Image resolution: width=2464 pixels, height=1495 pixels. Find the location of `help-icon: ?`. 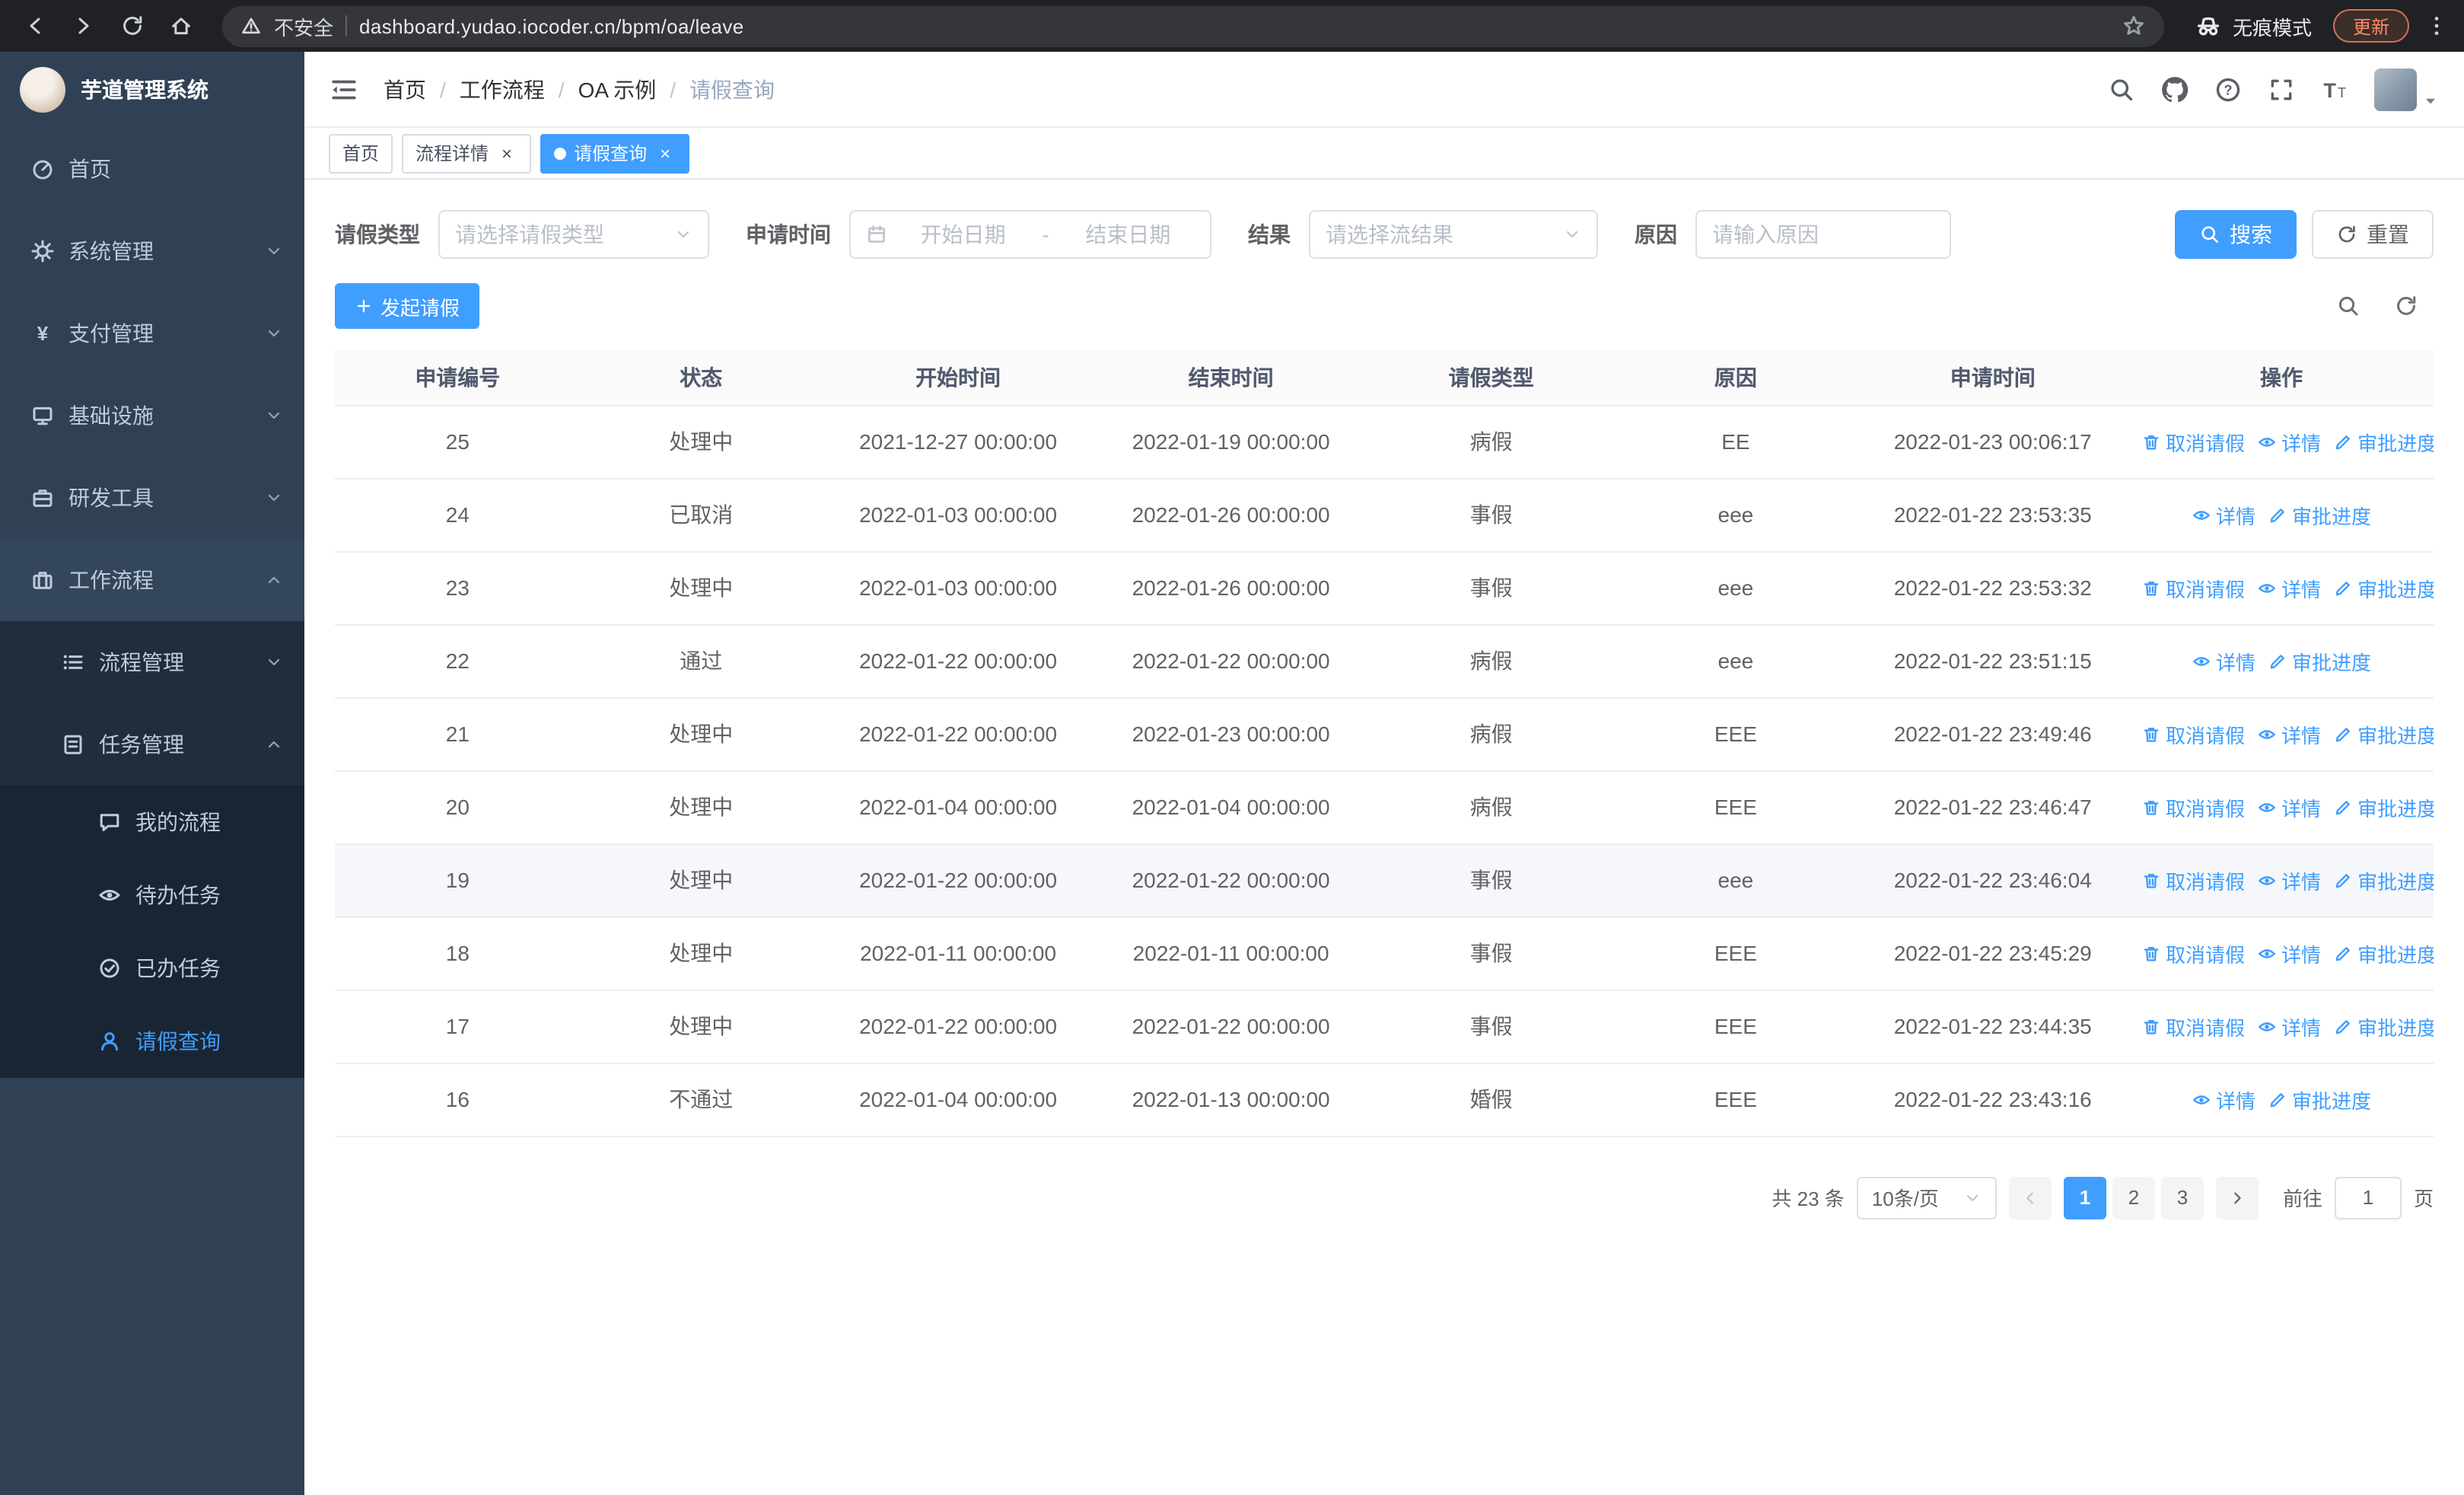

help-icon: ? is located at coordinates (2228, 89).